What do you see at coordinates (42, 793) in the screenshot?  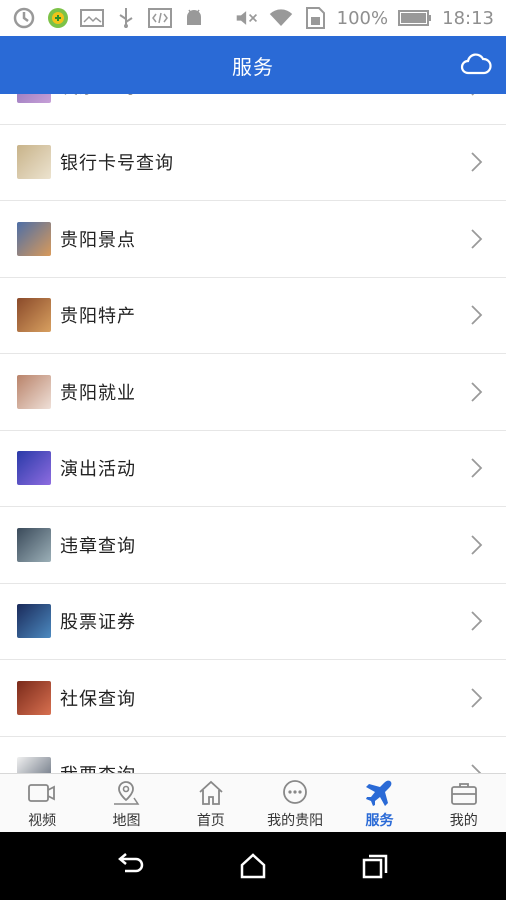 I see `video-icon` at bounding box center [42, 793].